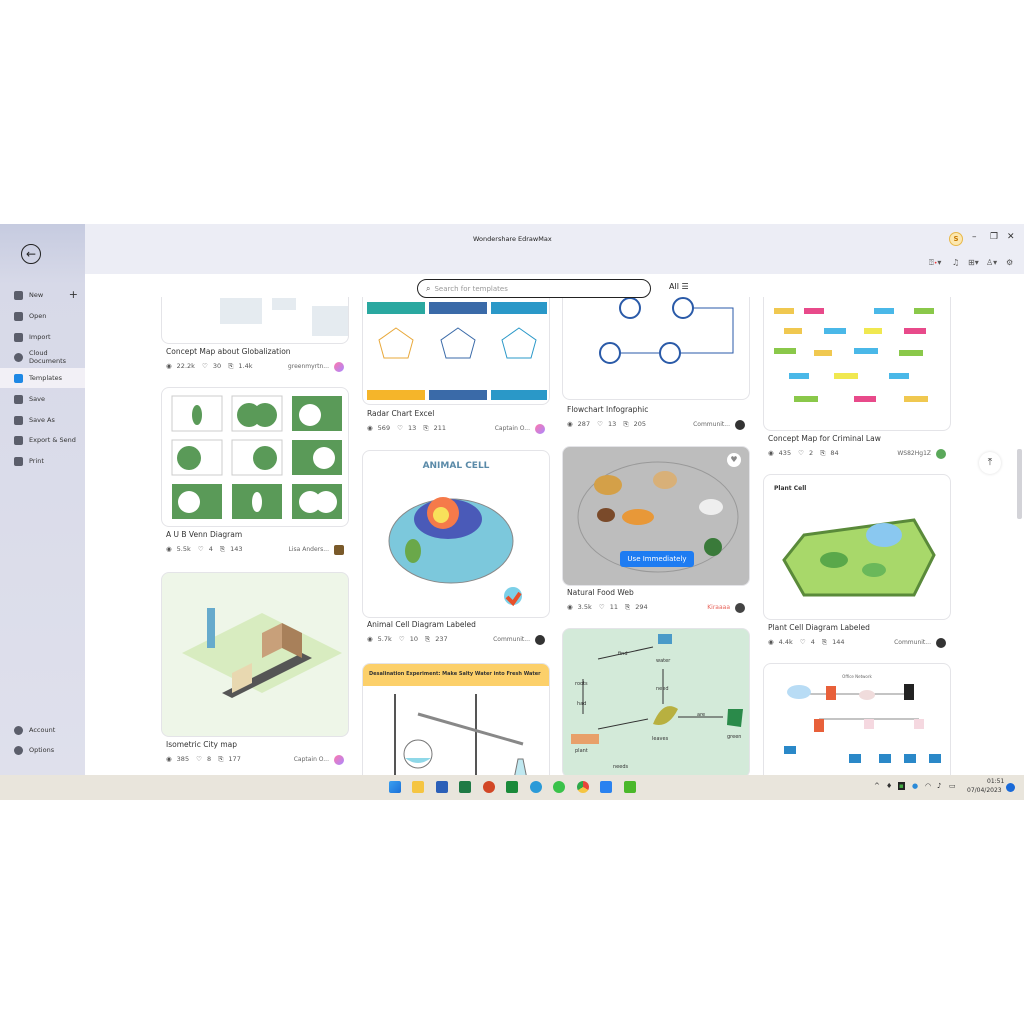 The width and height of the screenshot is (1024, 1024). Describe the element at coordinates (581, 684) in the screenshot. I see `thumb-label: roots` at that location.